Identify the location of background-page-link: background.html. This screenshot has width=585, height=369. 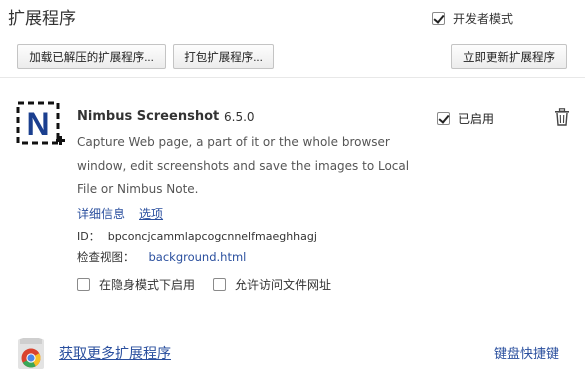
(198, 257).